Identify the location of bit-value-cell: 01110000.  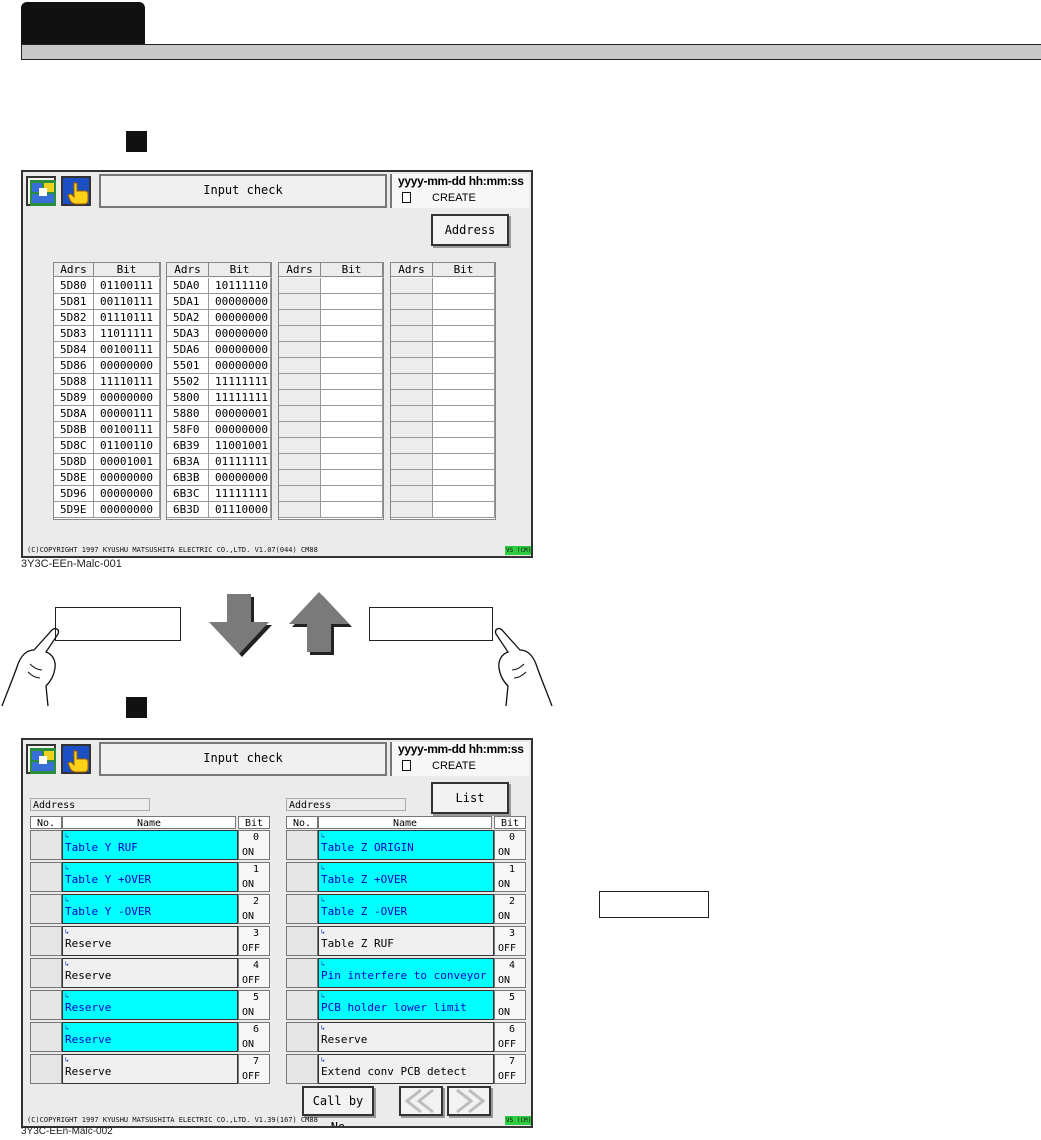
(240, 510).